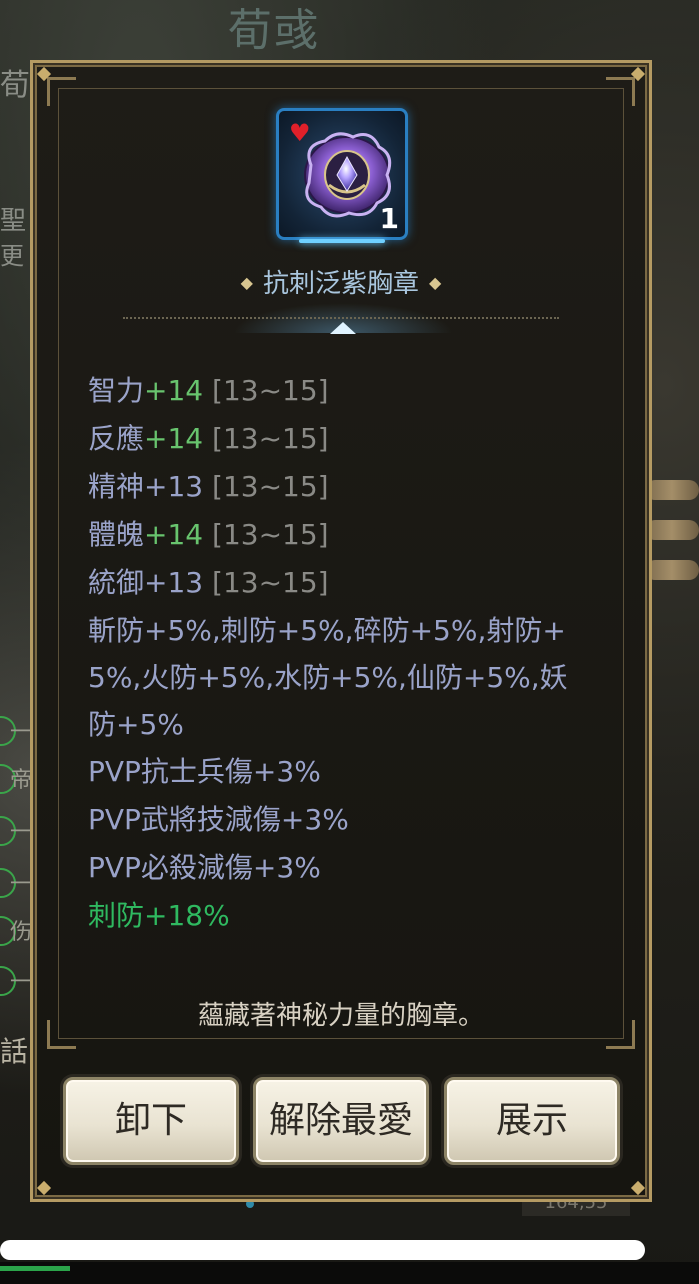 Image resolution: width=699 pixels, height=1284 pixels. Describe the element at coordinates (322, 1250) in the screenshot. I see `home-indicator-bar` at that location.